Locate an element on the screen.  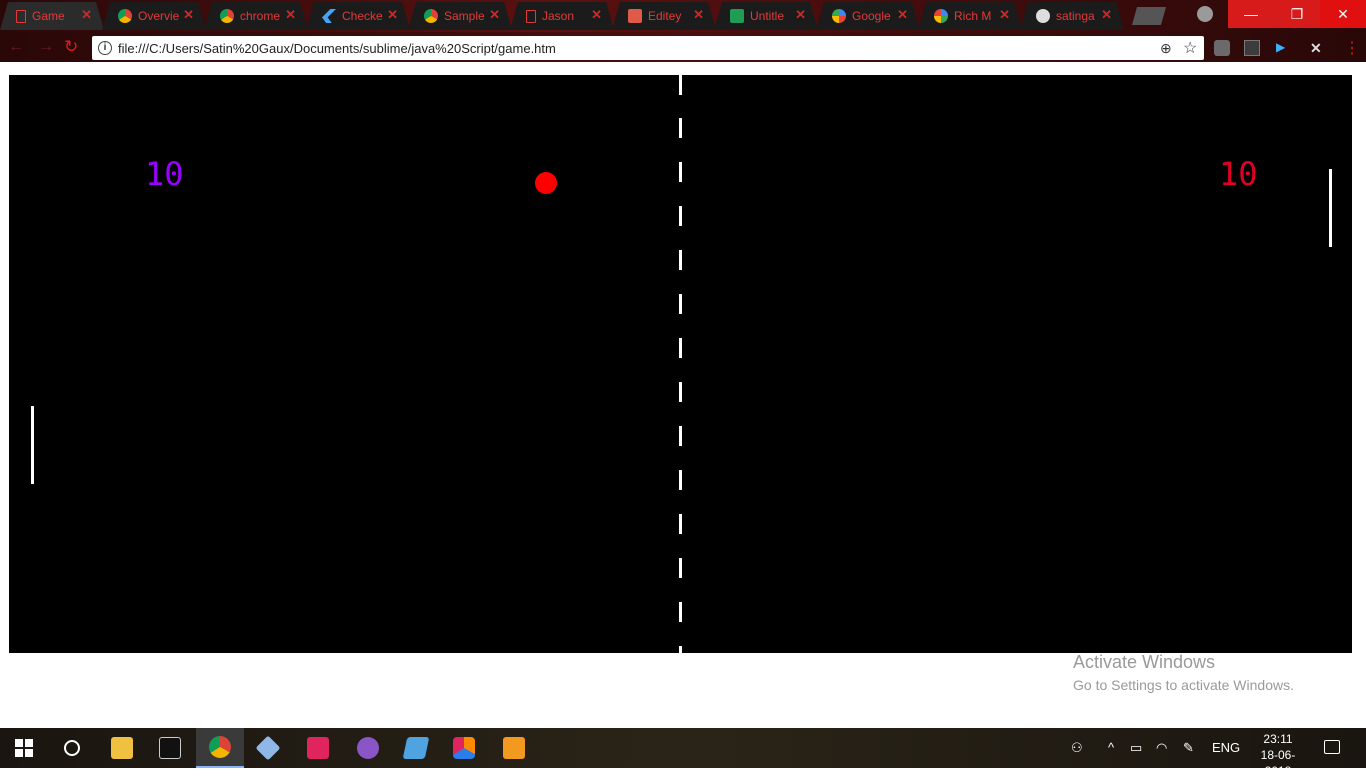
tab-game: Game ✕ is located at coordinates (52, 16).